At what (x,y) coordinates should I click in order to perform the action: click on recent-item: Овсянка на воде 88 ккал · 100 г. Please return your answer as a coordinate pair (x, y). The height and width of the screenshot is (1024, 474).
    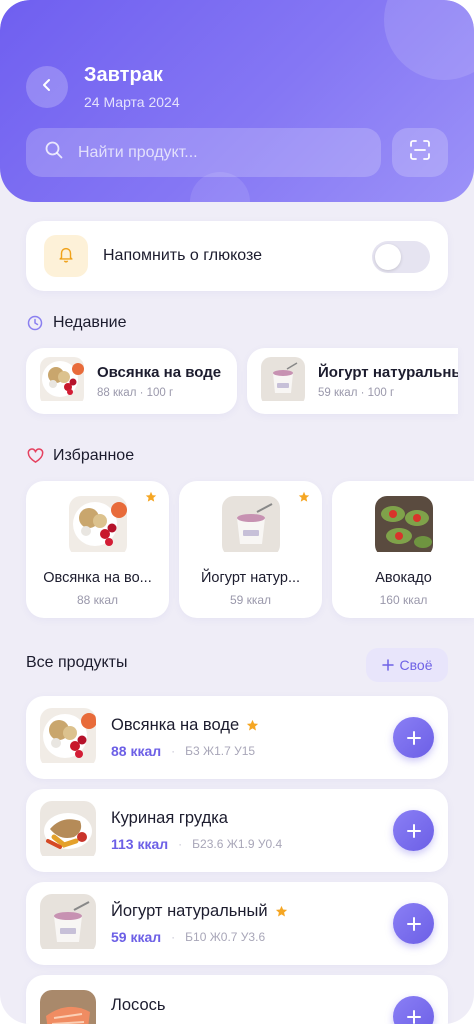
    Looking at the image, I should click on (131, 381).